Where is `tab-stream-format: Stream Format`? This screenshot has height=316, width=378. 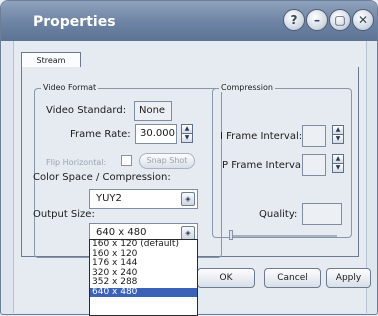 tab-stream-format: Stream Format is located at coordinates (51, 66).